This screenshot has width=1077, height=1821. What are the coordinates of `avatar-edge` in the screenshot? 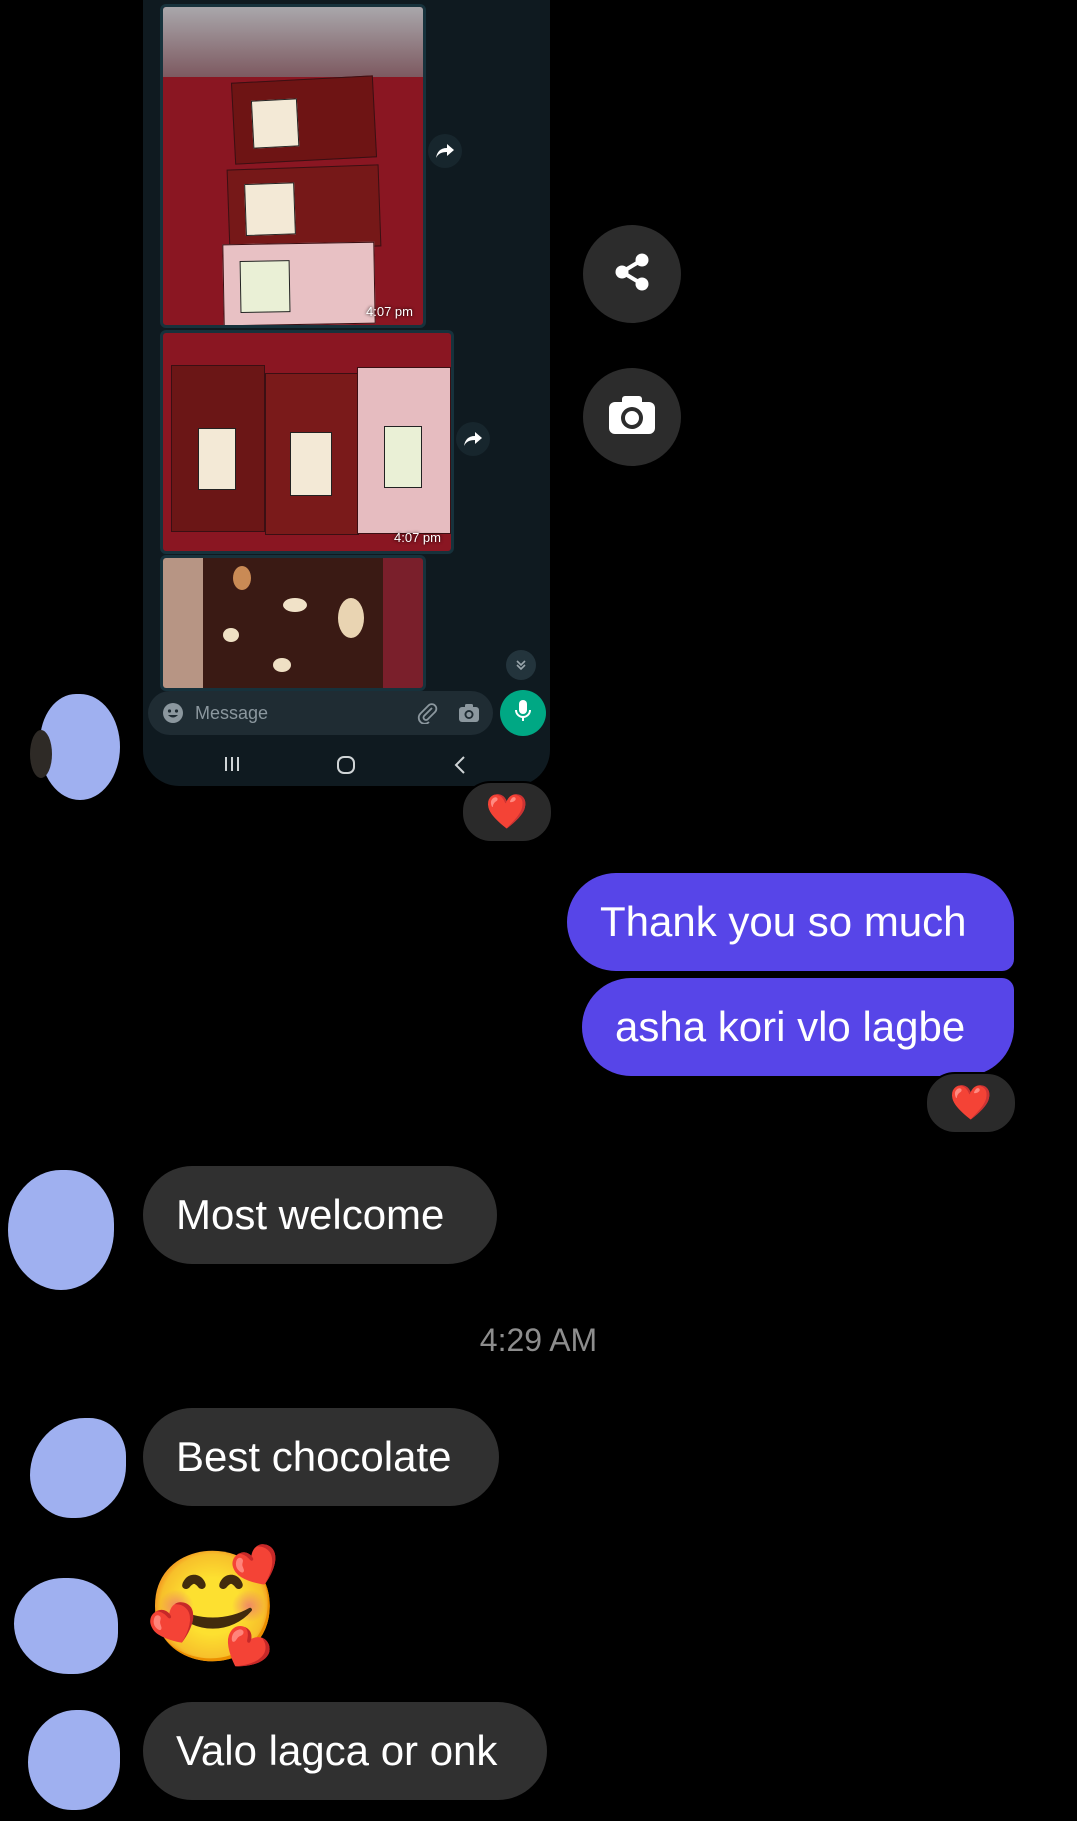 It's located at (41, 754).